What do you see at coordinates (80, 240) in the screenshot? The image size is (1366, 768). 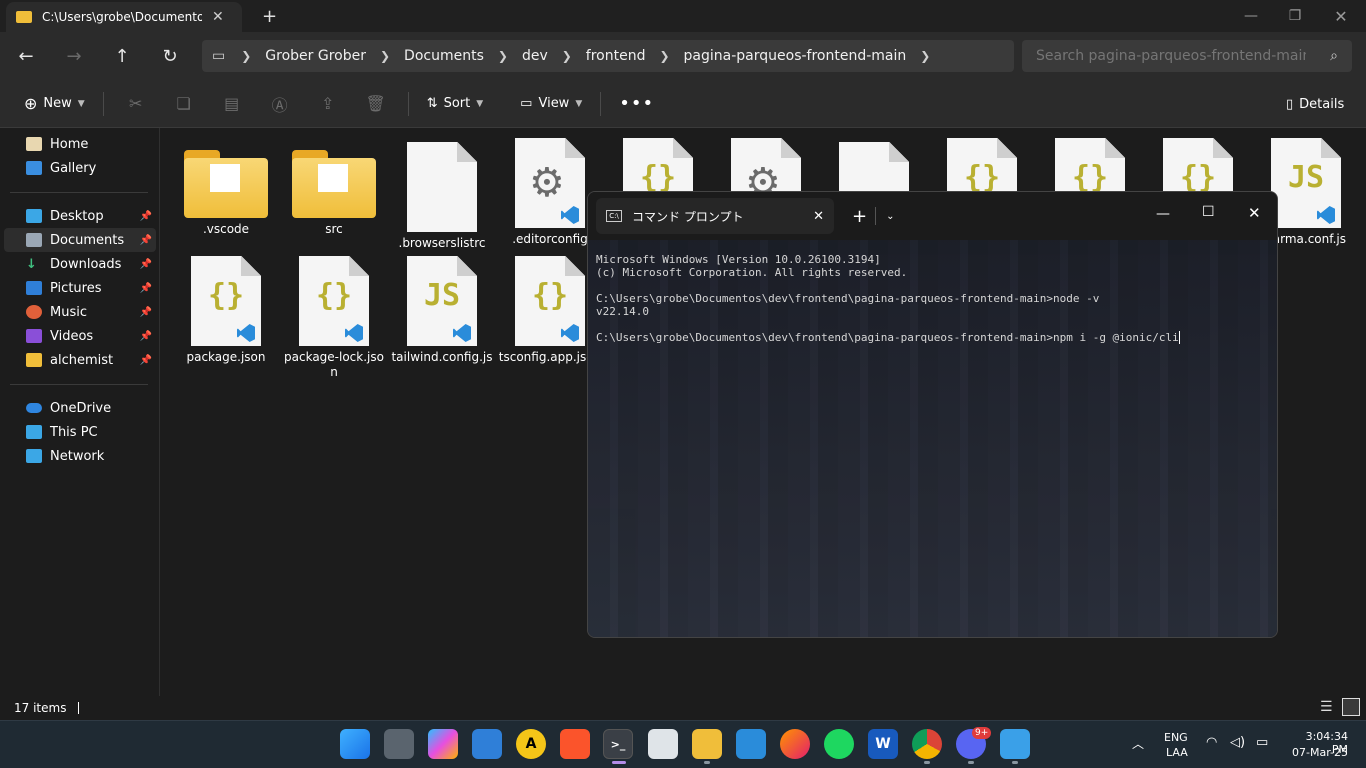 I see `sidebar-item-documents: Documents 📌` at bounding box center [80, 240].